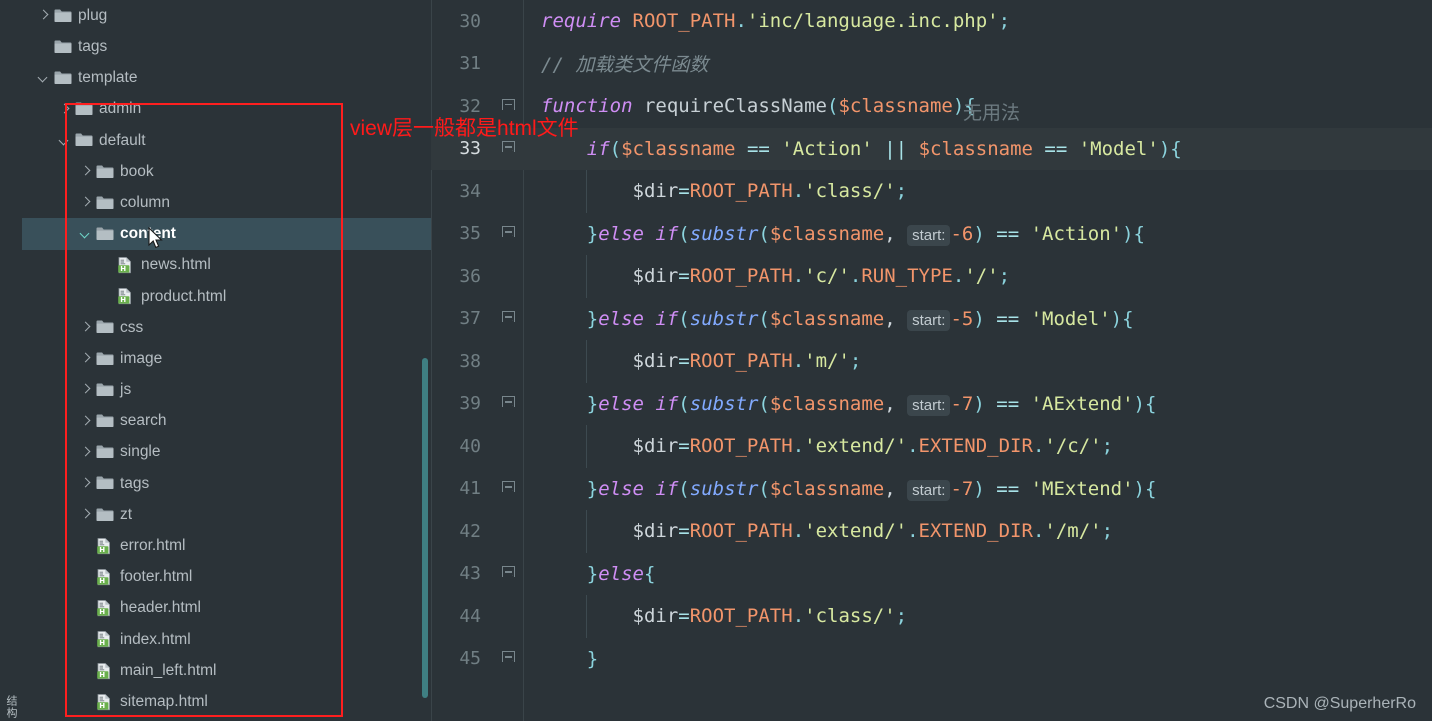 The height and width of the screenshot is (721, 1432). I want to click on tree-item-template: template, so click(226, 77).